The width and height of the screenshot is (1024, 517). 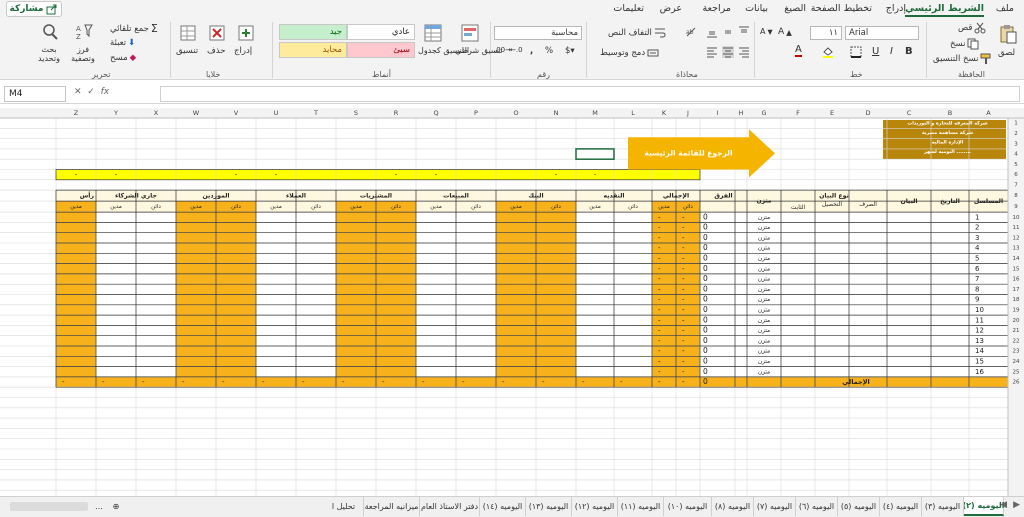 I want to click on sheet-tab: اليوميه (٦), so click(x=817, y=506).